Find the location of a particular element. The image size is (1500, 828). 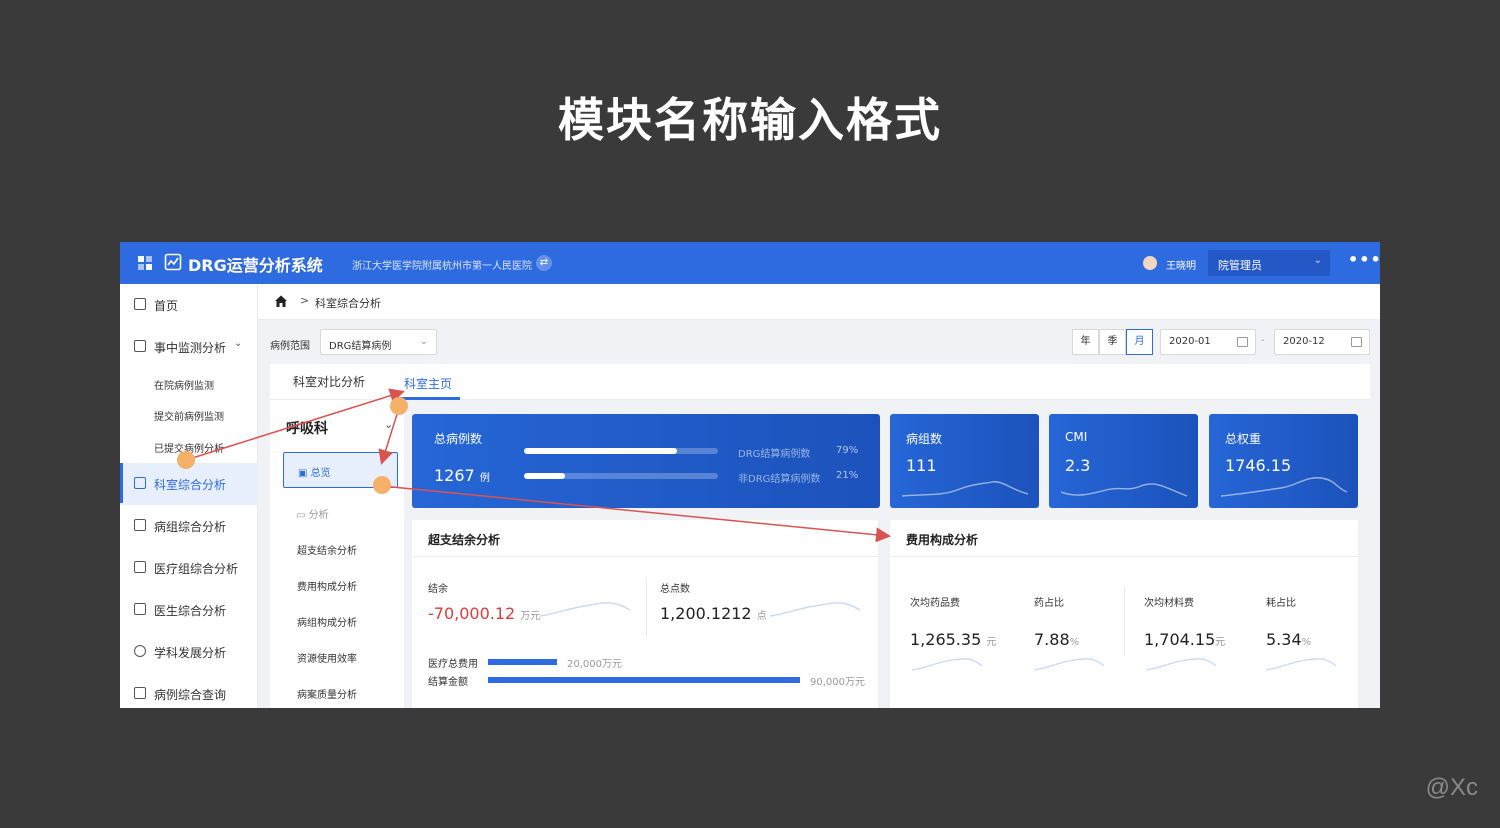

watermark: @Xc is located at coordinates (1451, 787).